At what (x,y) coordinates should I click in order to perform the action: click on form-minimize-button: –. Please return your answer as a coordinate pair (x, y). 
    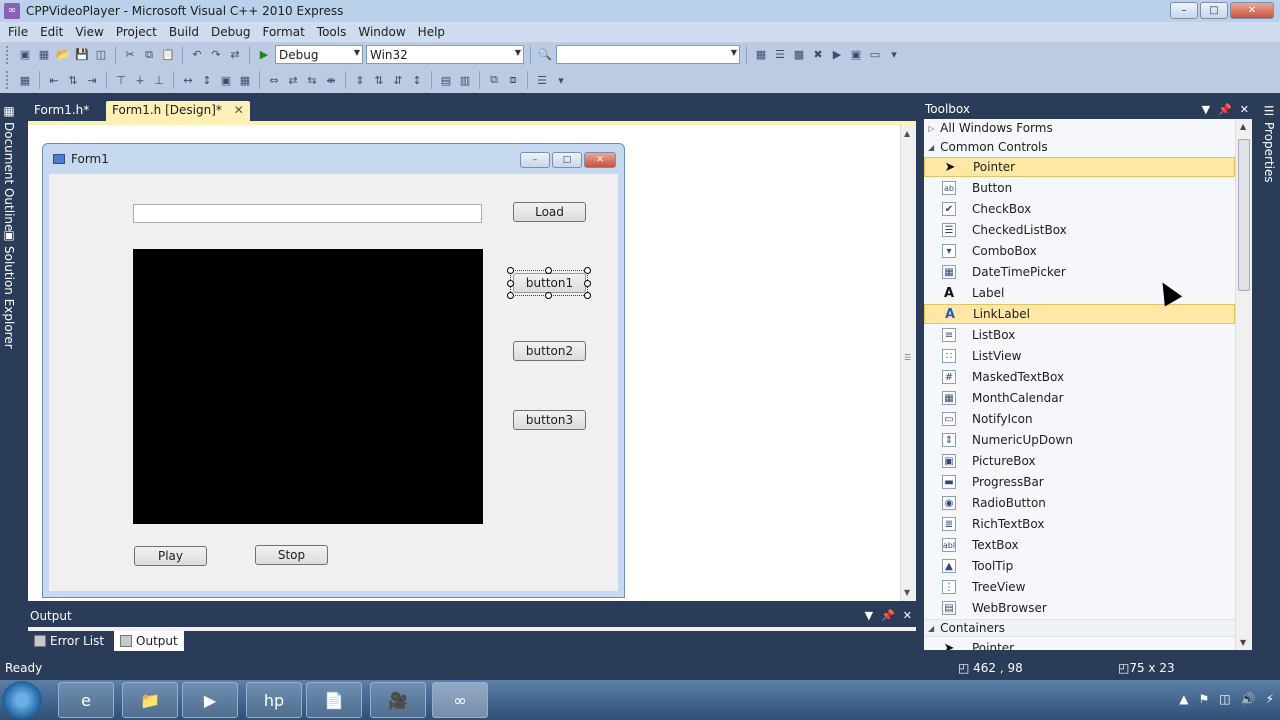
    Looking at the image, I should click on (535, 160).